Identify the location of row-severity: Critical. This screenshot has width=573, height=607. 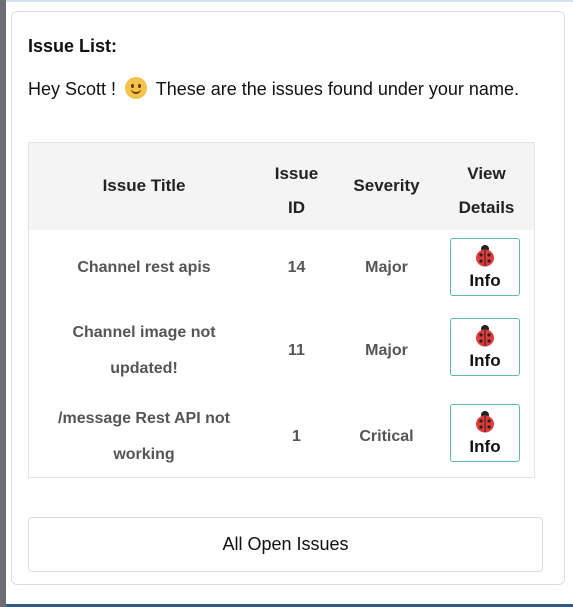
(386, 436).